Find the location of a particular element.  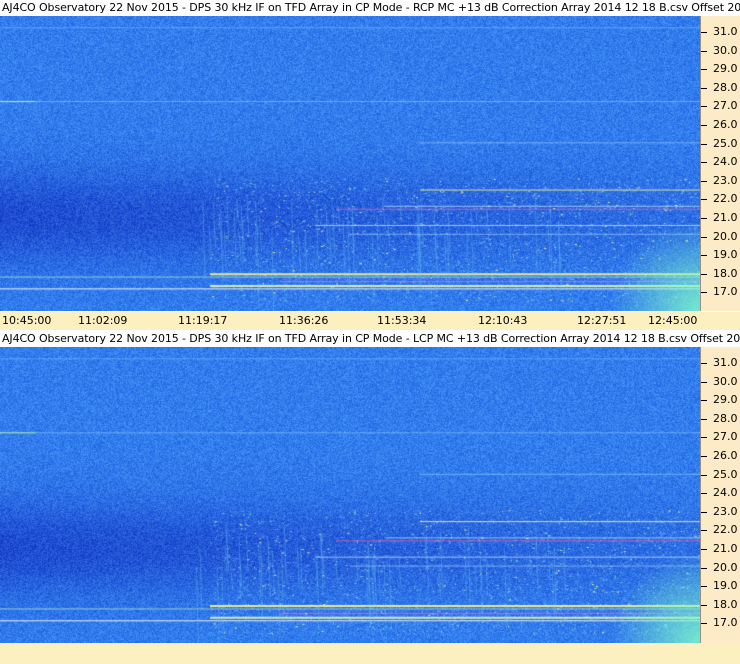

time-tick-label: 11:36:26 is located at coordinates (304, 320).